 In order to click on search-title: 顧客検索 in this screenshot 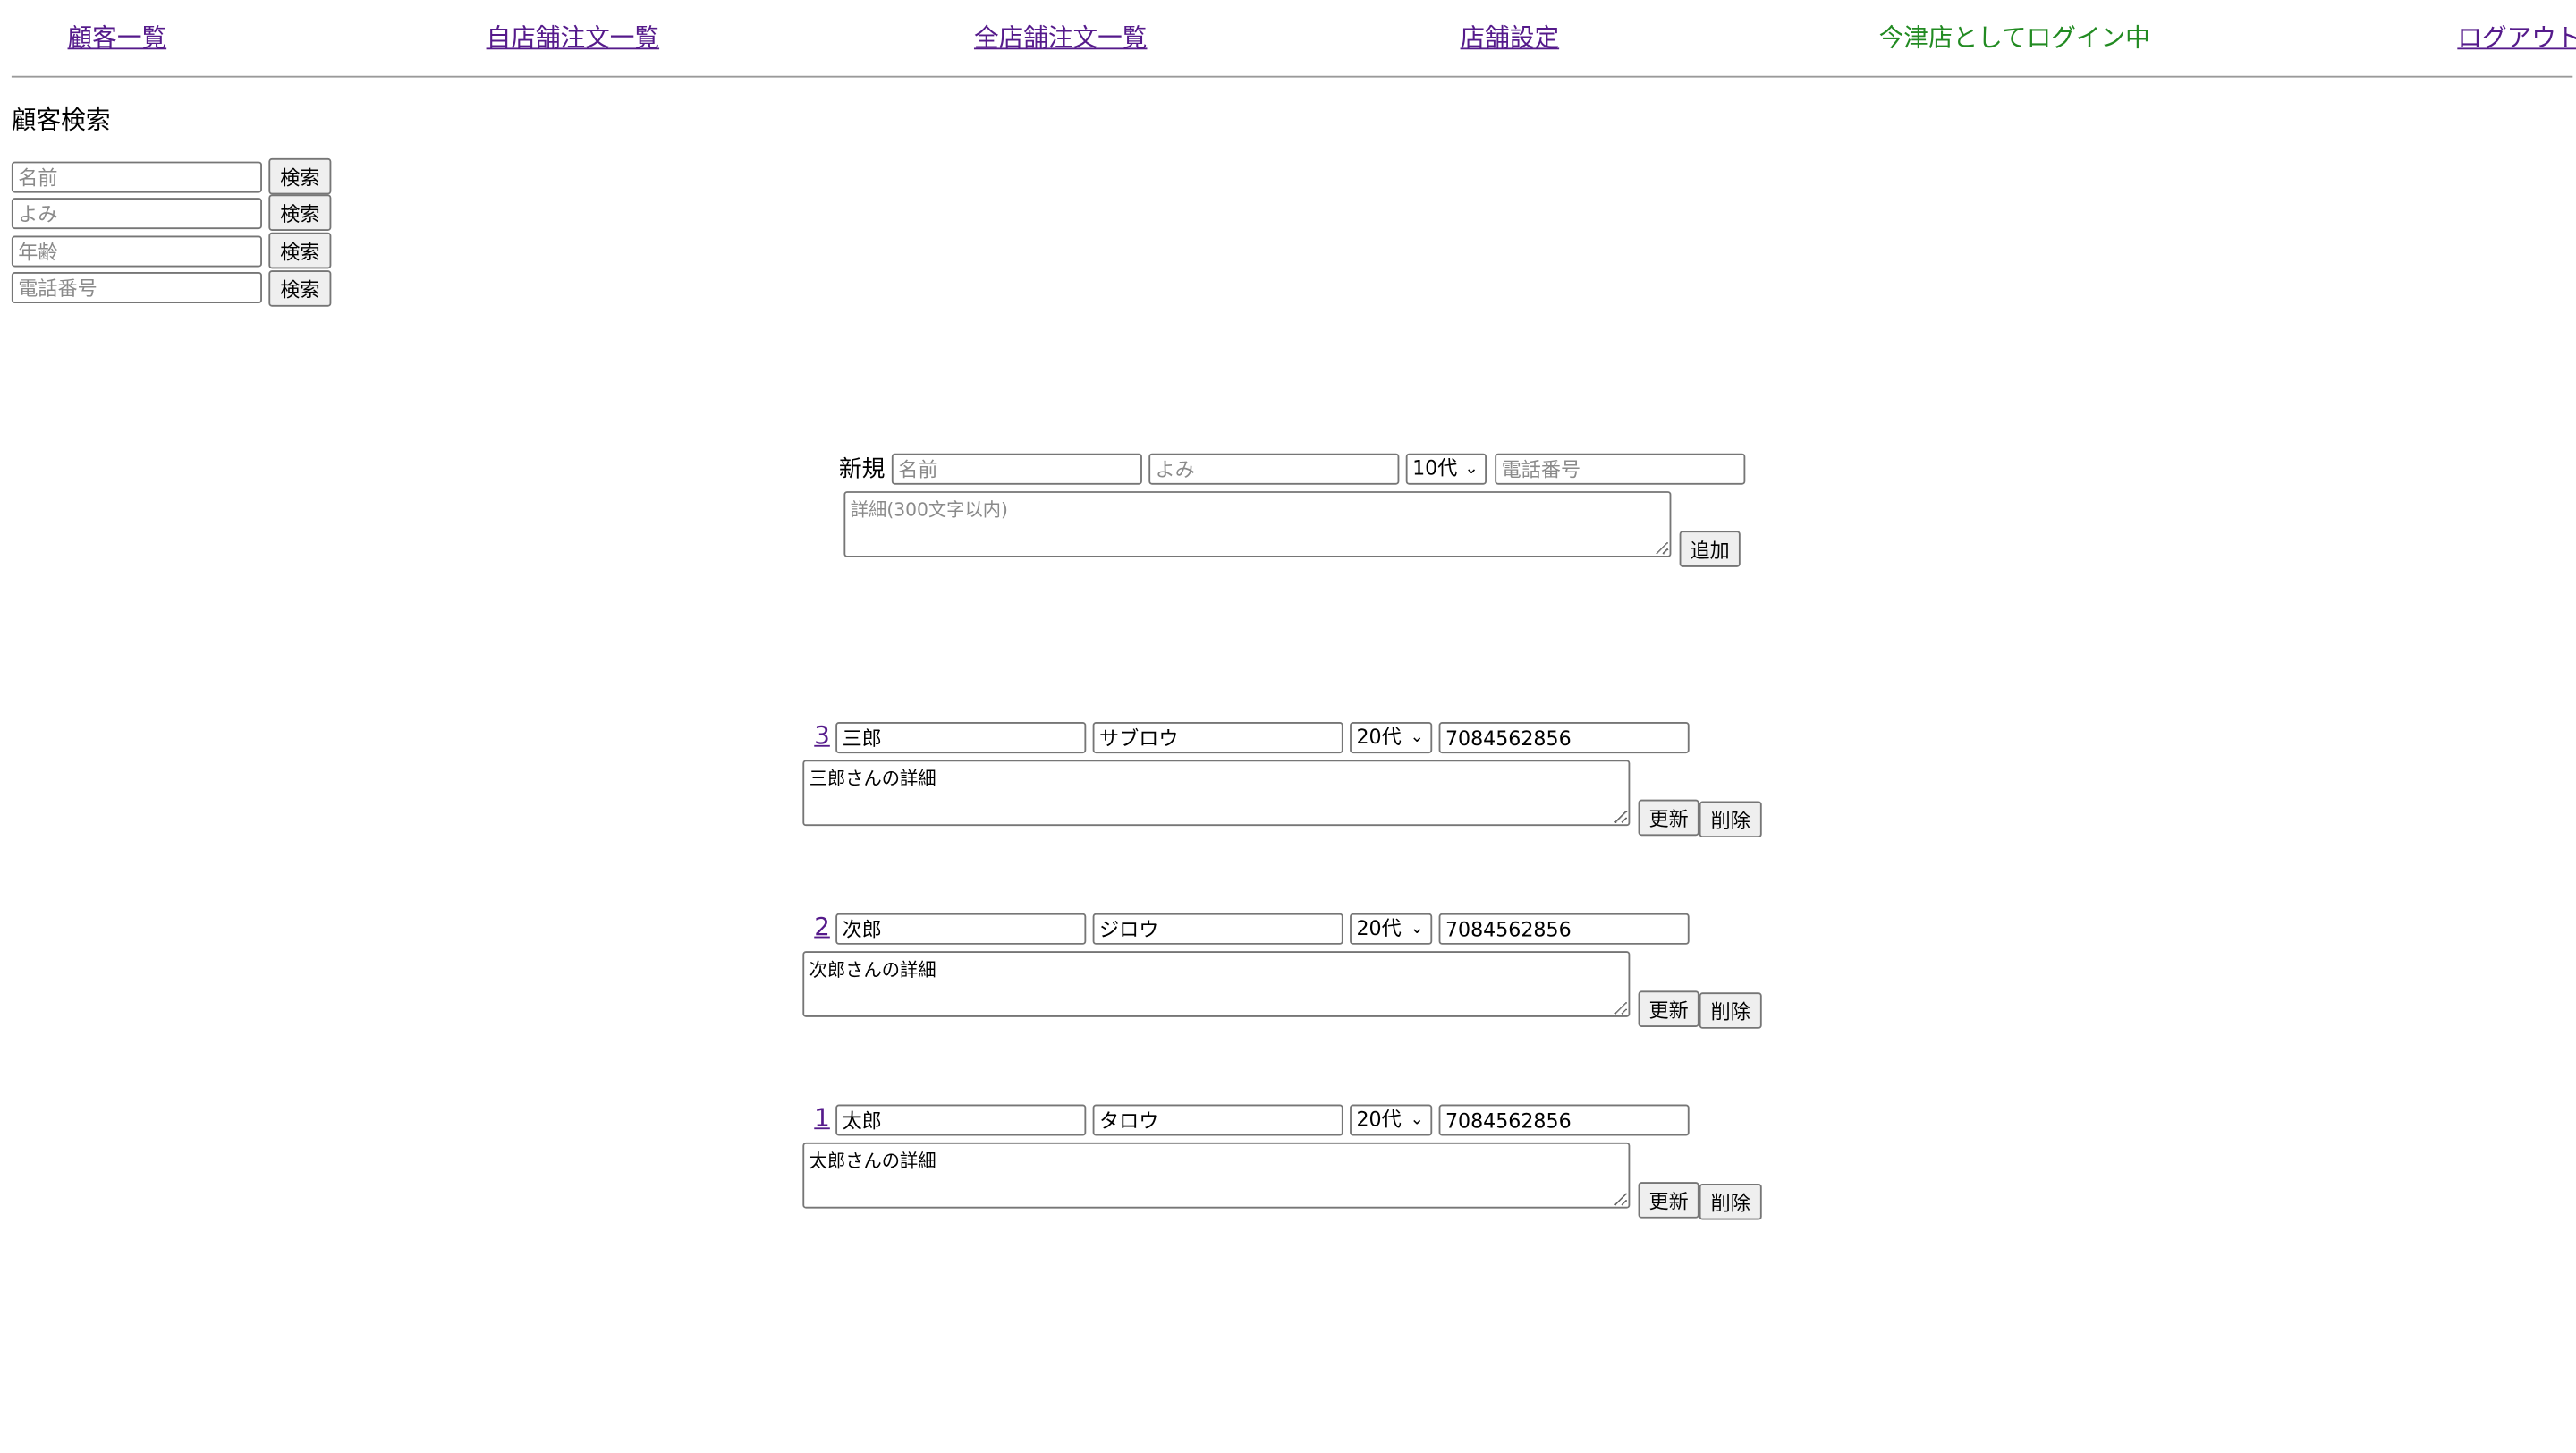, I will do `click(61, 120)`.